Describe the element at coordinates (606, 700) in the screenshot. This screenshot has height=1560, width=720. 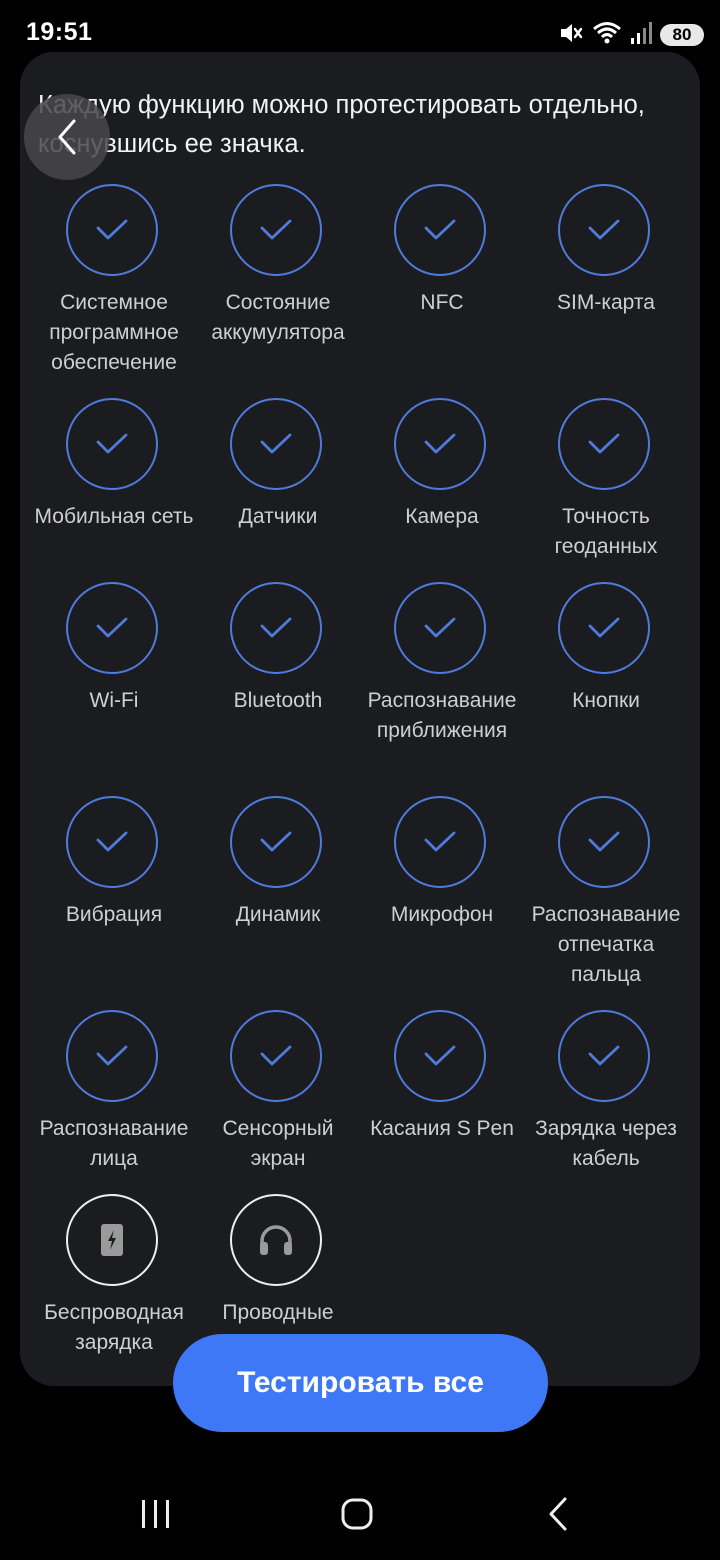
I see `test-label: Кнопки` at that location.